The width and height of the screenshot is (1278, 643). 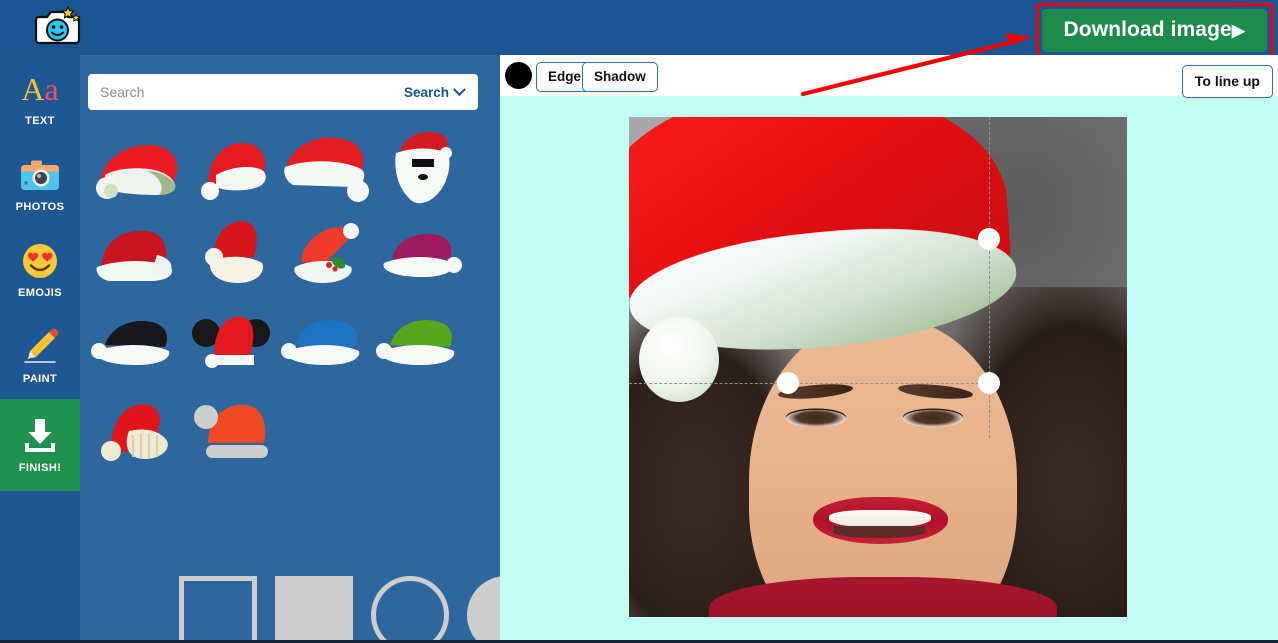 What do you see at coordinates (40, 293) in the screenshot?
I see `sidebar-label-emojis: EMOJIS` at bounding box center [40, 293].